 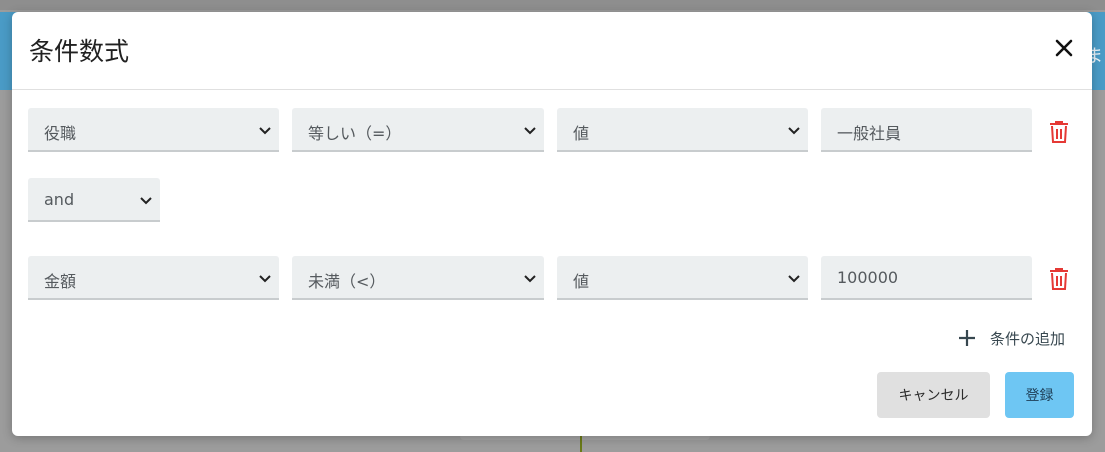 What do you see at coordinates (967, 338) in the screenshot?
I see `plus-icon` at bounding box center [967, 338].